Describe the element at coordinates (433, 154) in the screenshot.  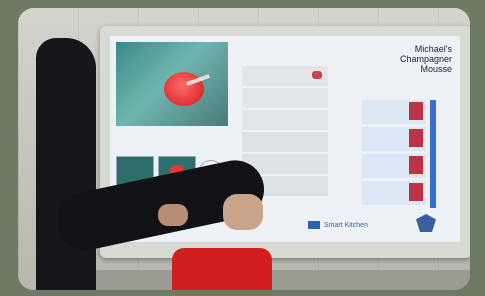
I see `ingredients-scrollbar` at that location.